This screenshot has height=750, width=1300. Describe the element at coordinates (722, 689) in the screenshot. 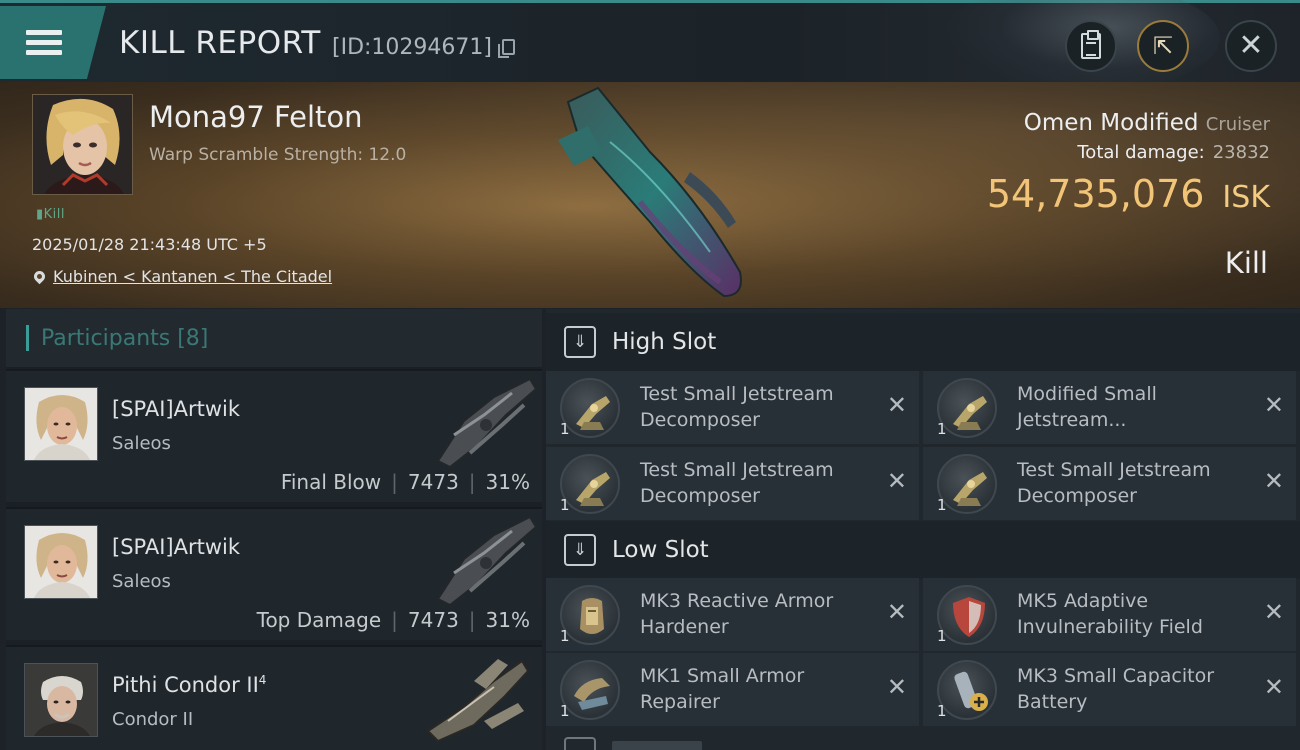

I see `module-name: MK1 Small Armor Repairer` at that location.